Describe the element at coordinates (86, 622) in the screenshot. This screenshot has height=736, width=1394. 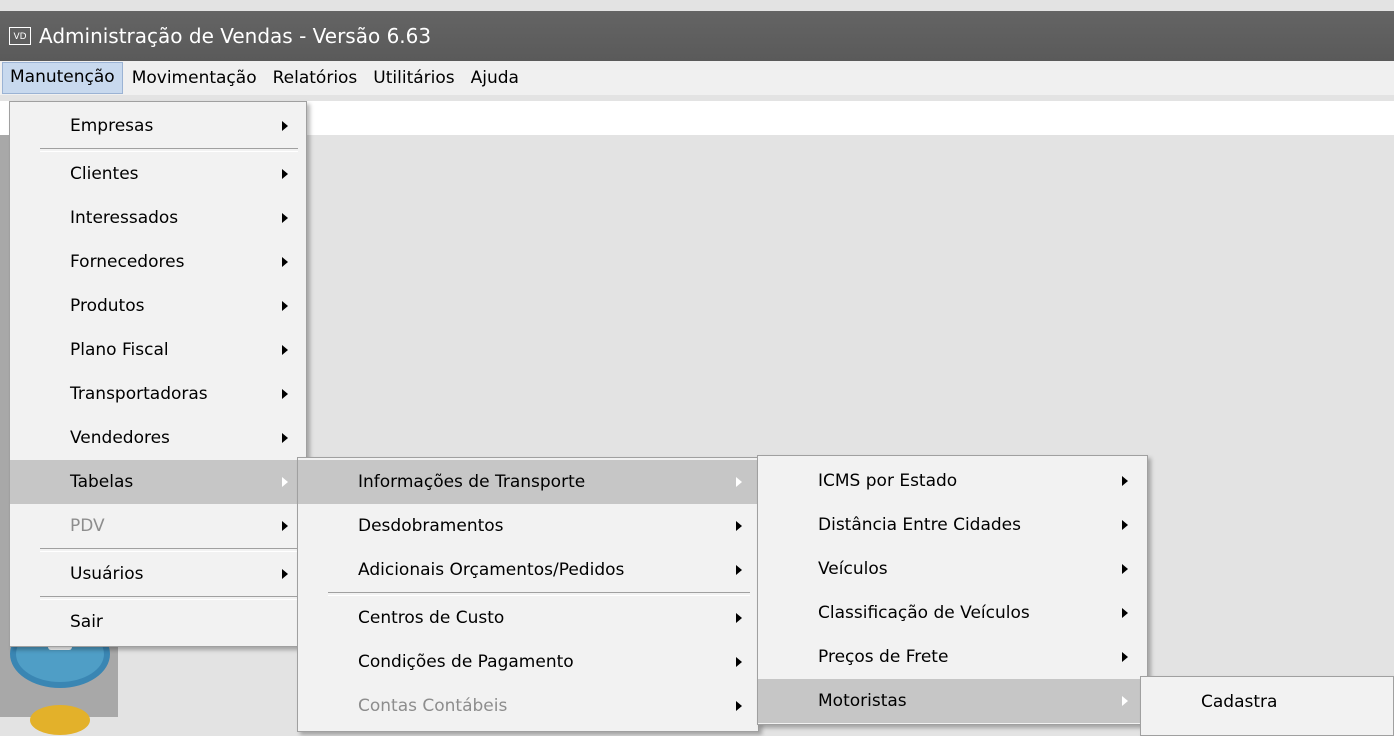
I see `menu-item-label: Sair` at that location.